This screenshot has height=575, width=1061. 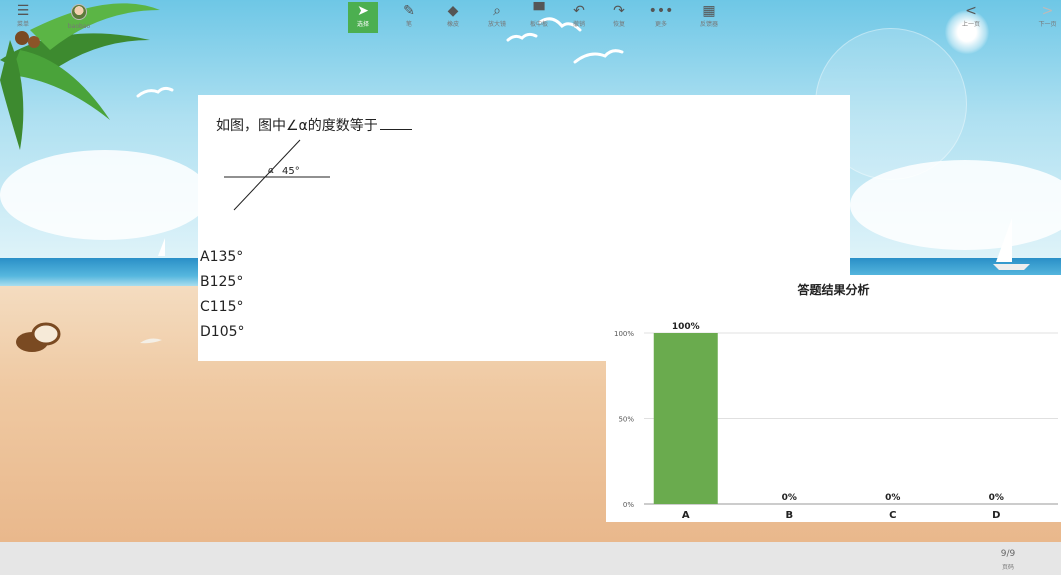 I want to click on tool-label: 撤销, so click(x=578, y=24).